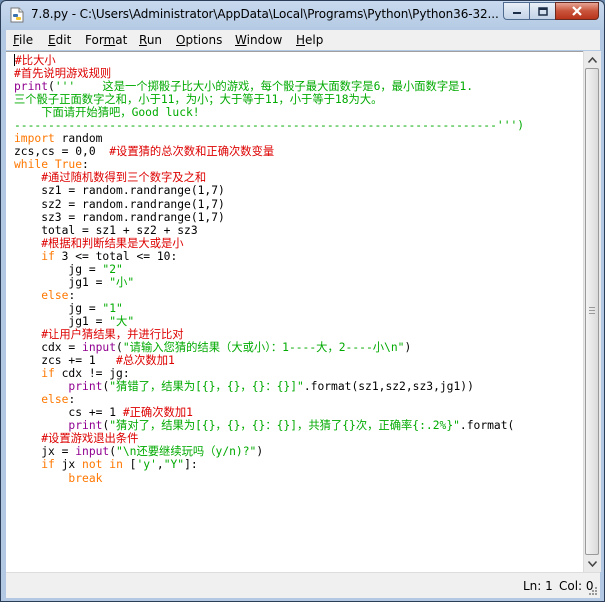 The height and width of the screenshot is (602, 605). Describe the element at coordinates (298, 321) in the screenshot. I see `code-line: jg1 = "大"` at that location.